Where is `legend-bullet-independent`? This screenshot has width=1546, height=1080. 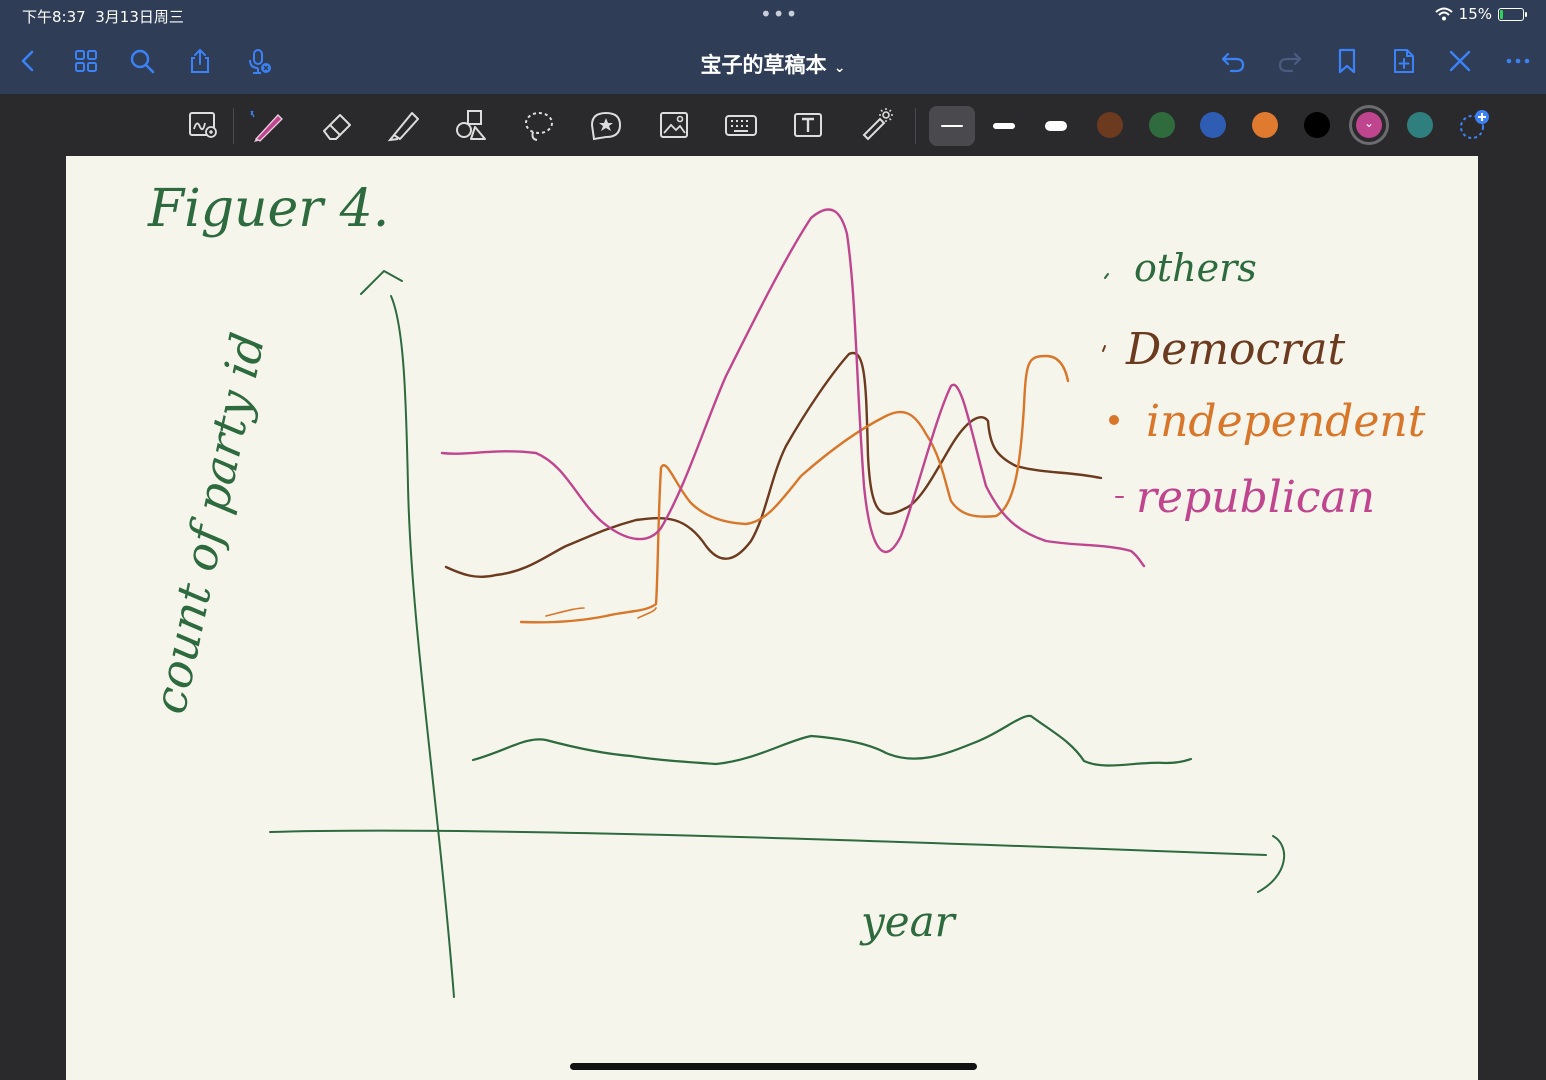
legend-bullet-independent is located at coordinates (1114, 420).